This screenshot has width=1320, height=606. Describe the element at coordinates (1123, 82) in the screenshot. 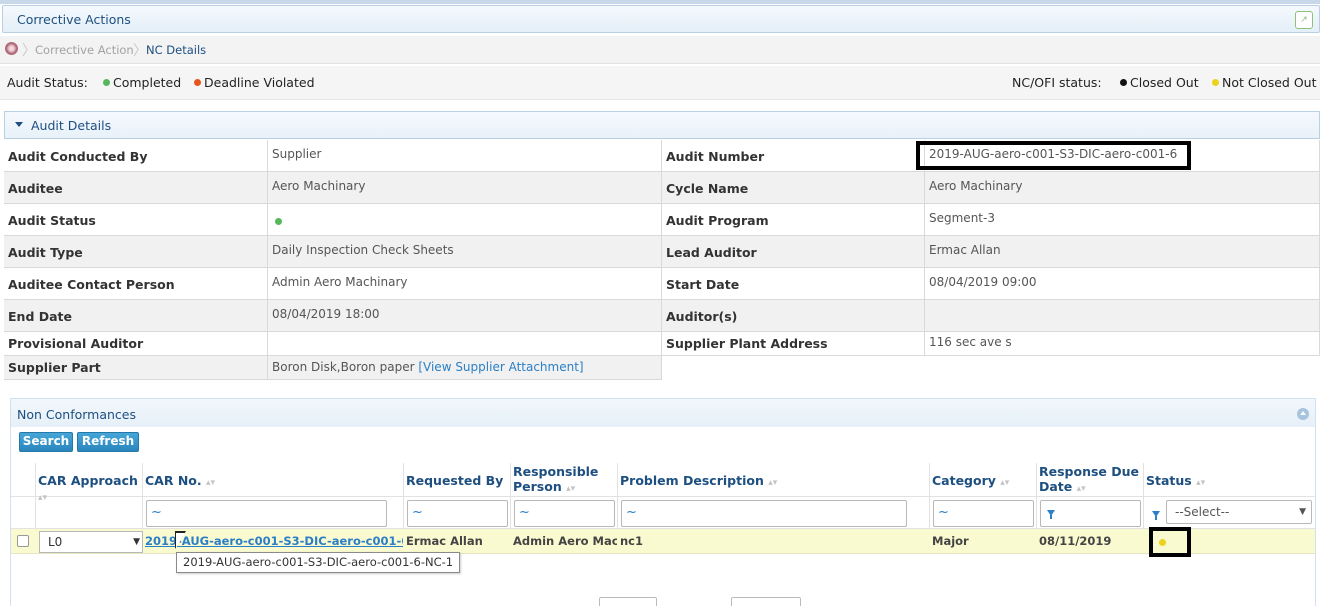

I see `black-dot-icon` at that location.